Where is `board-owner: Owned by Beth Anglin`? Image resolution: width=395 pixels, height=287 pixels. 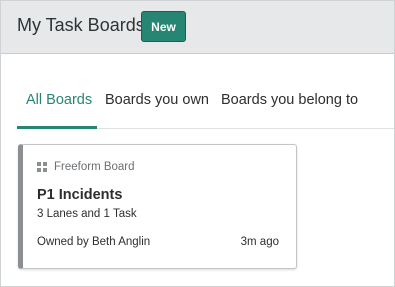 board-owner: Owned by Beth Anglin is located at coordinates (94, 242).